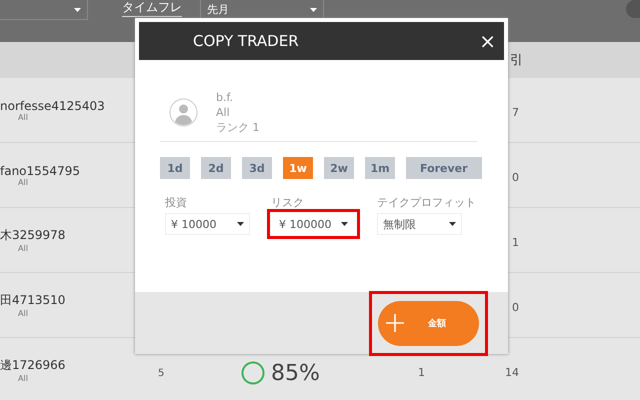 The image size is (640, 400). I want to click on trader-name: 木3259978, so click(33, 235).